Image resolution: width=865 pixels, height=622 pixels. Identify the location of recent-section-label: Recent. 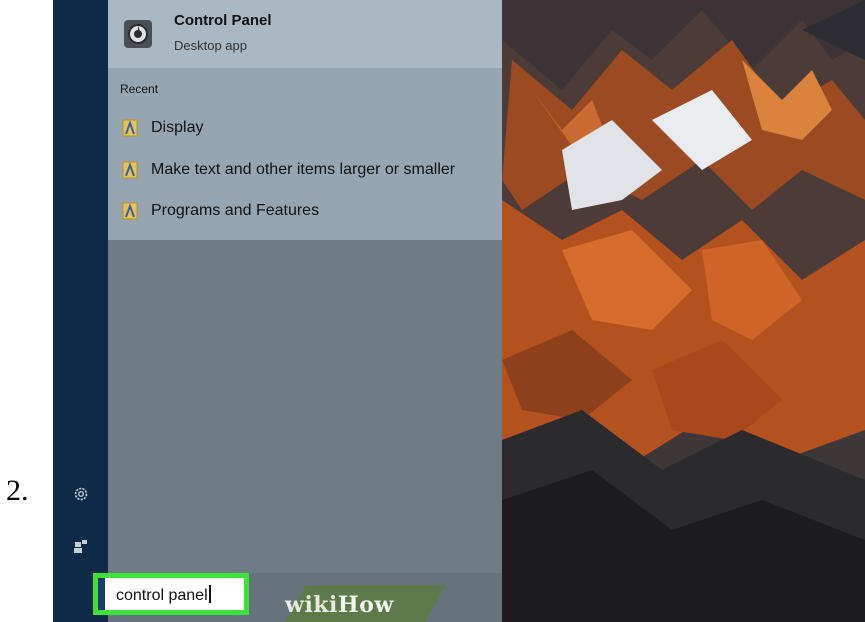
(139, 89).